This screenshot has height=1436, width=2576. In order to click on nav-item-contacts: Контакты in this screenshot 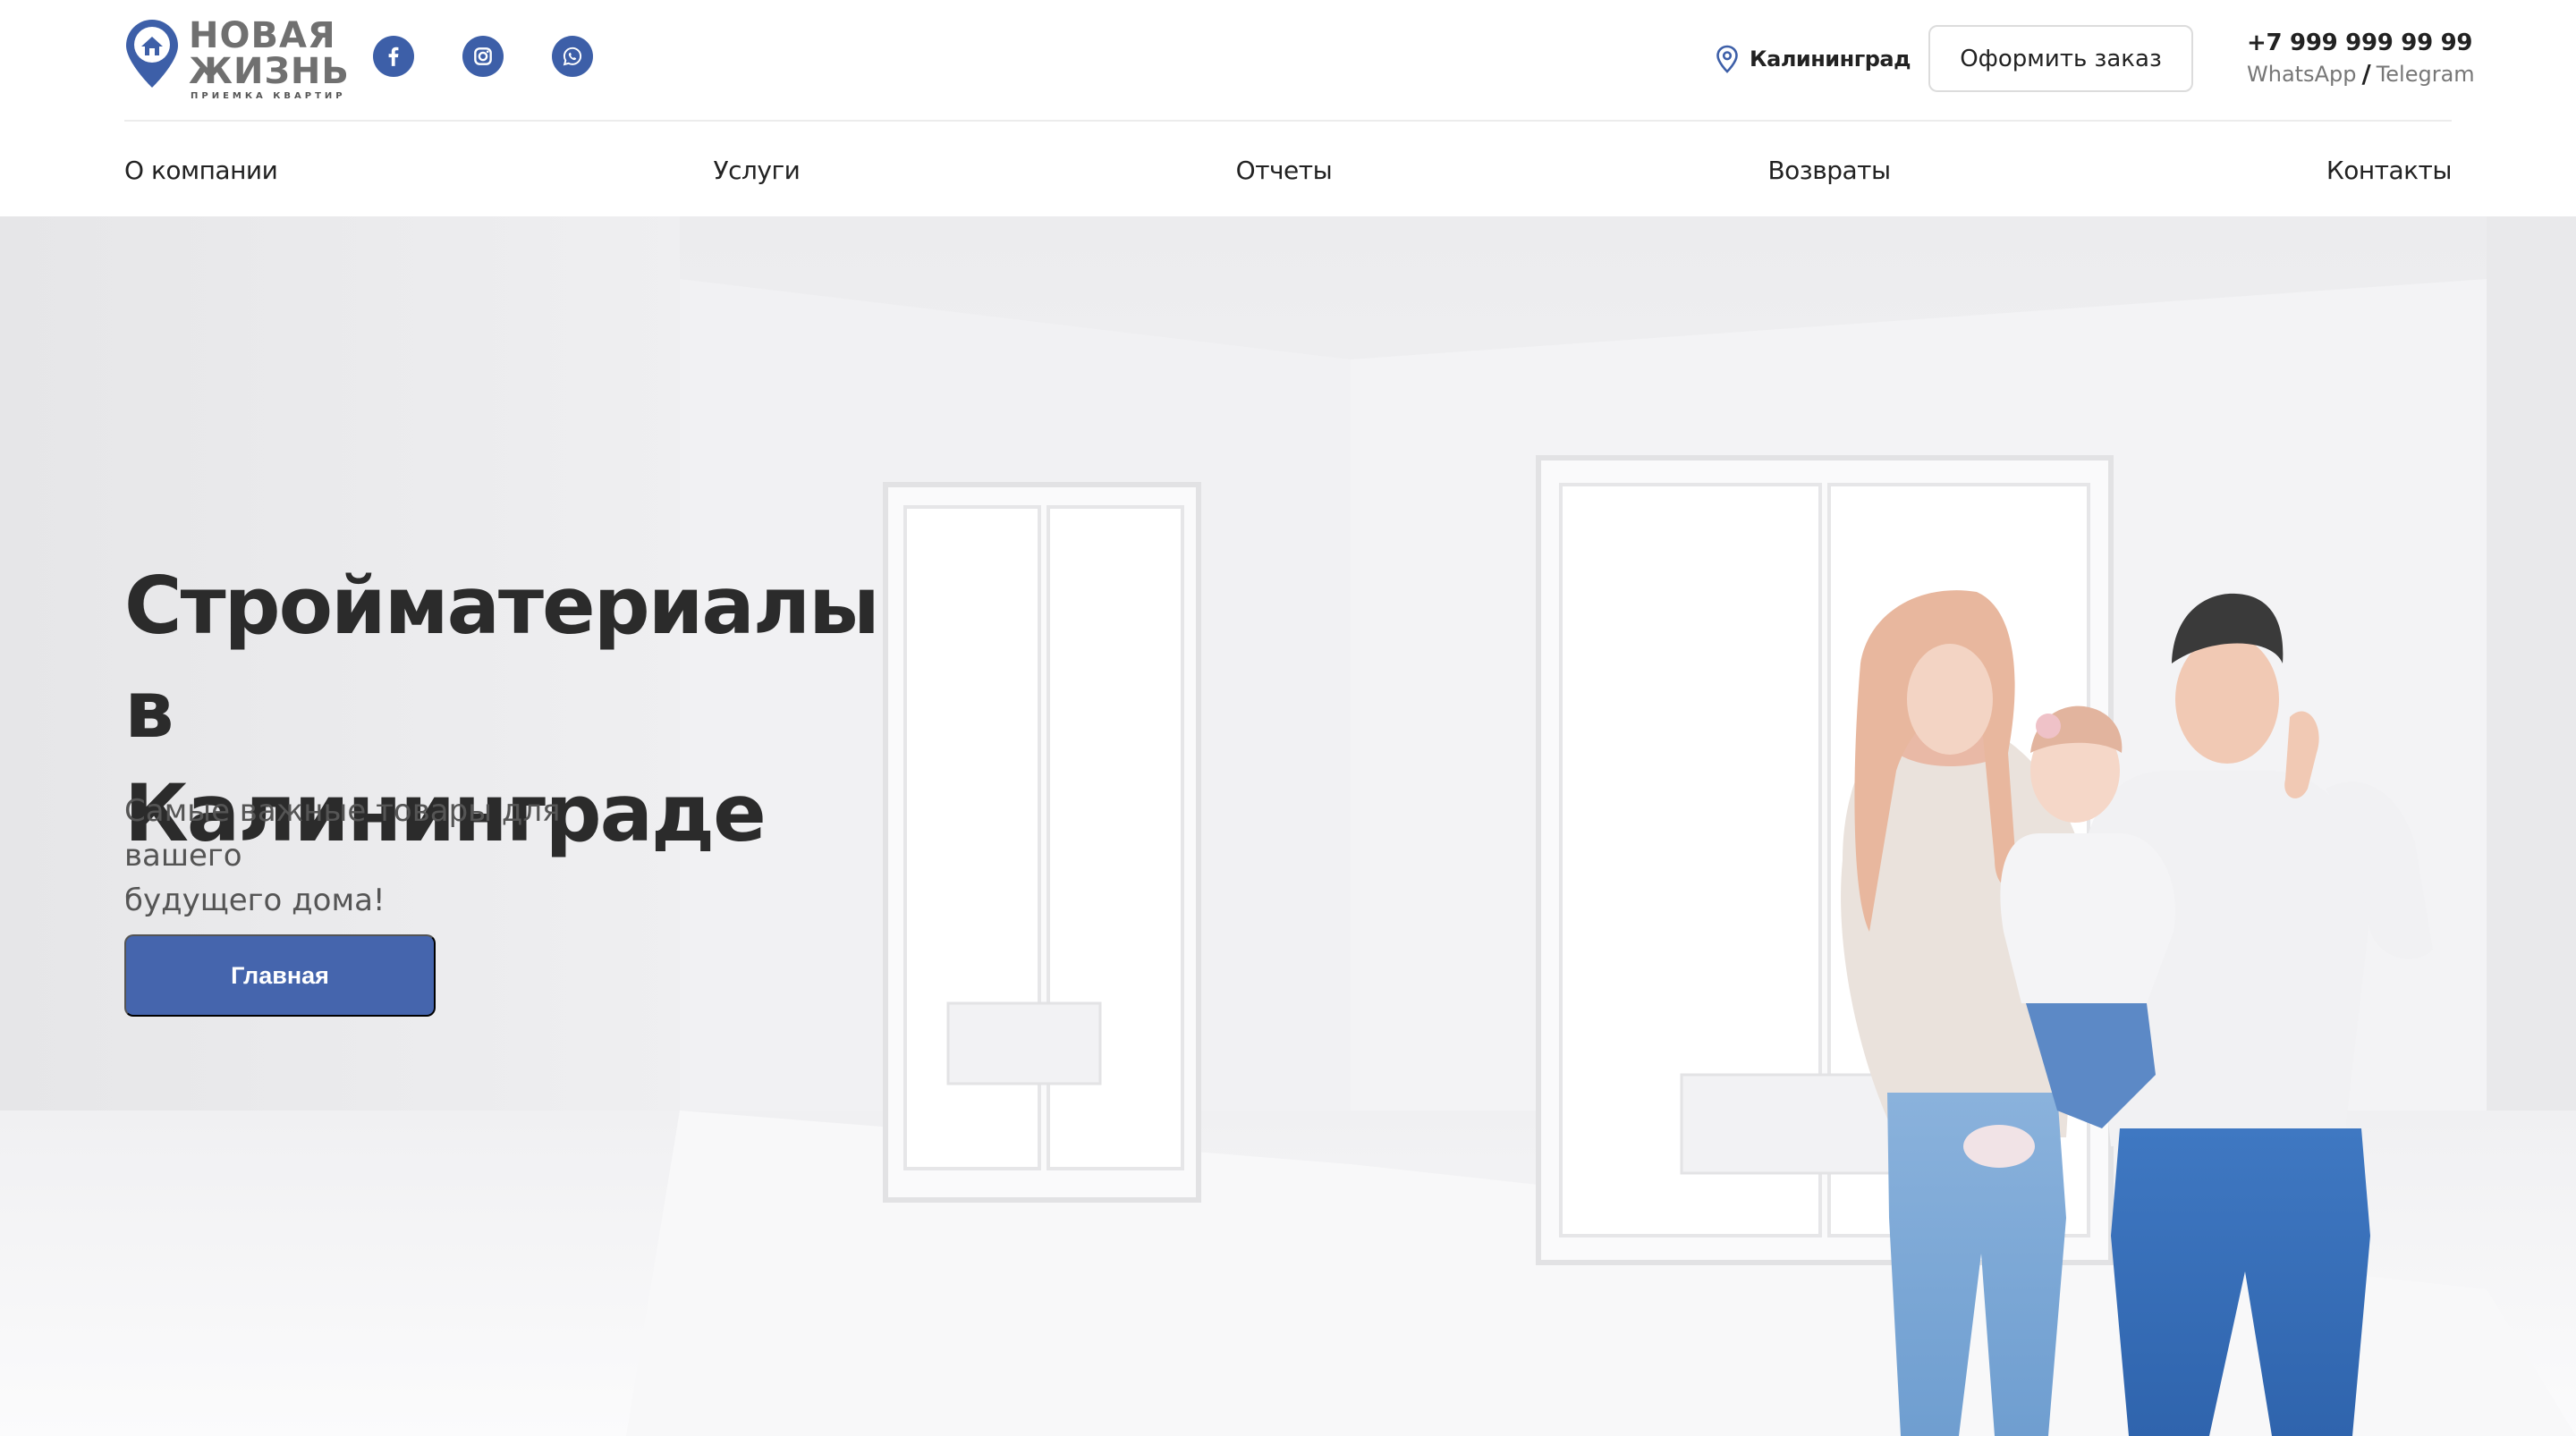, I will do `click(2389, 170)`.